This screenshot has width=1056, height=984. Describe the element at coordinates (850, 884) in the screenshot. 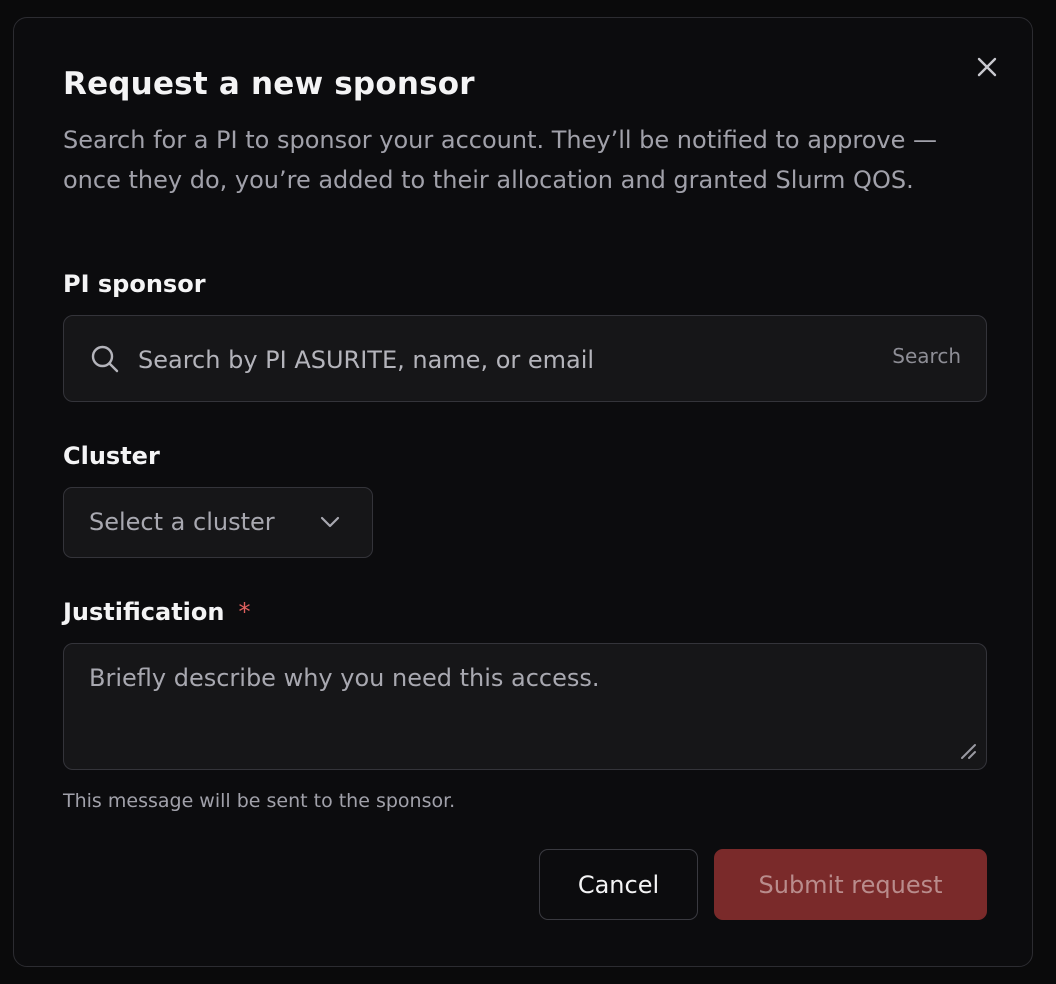

I see `submit-request-button: Submit request` at that location.